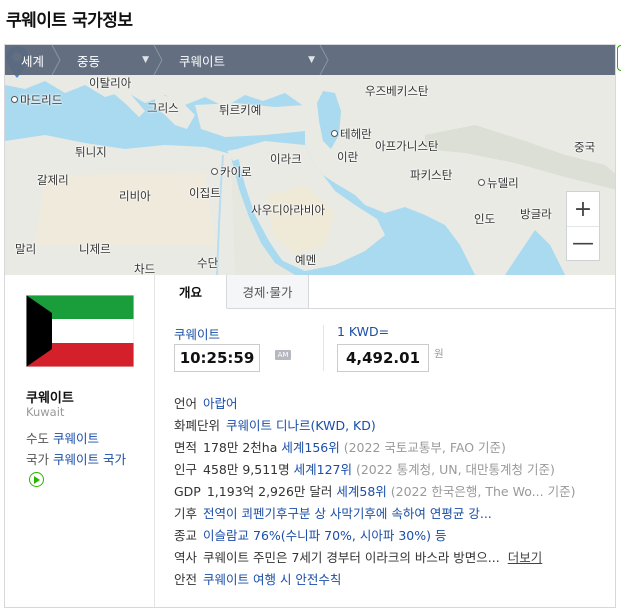 The width and height of the screenshot is (621, 616). What do you see at coordinates (197, 334) in the screenshot?
I see `local-time-label: 쿠웨이트` at bounding box center [197, 334].